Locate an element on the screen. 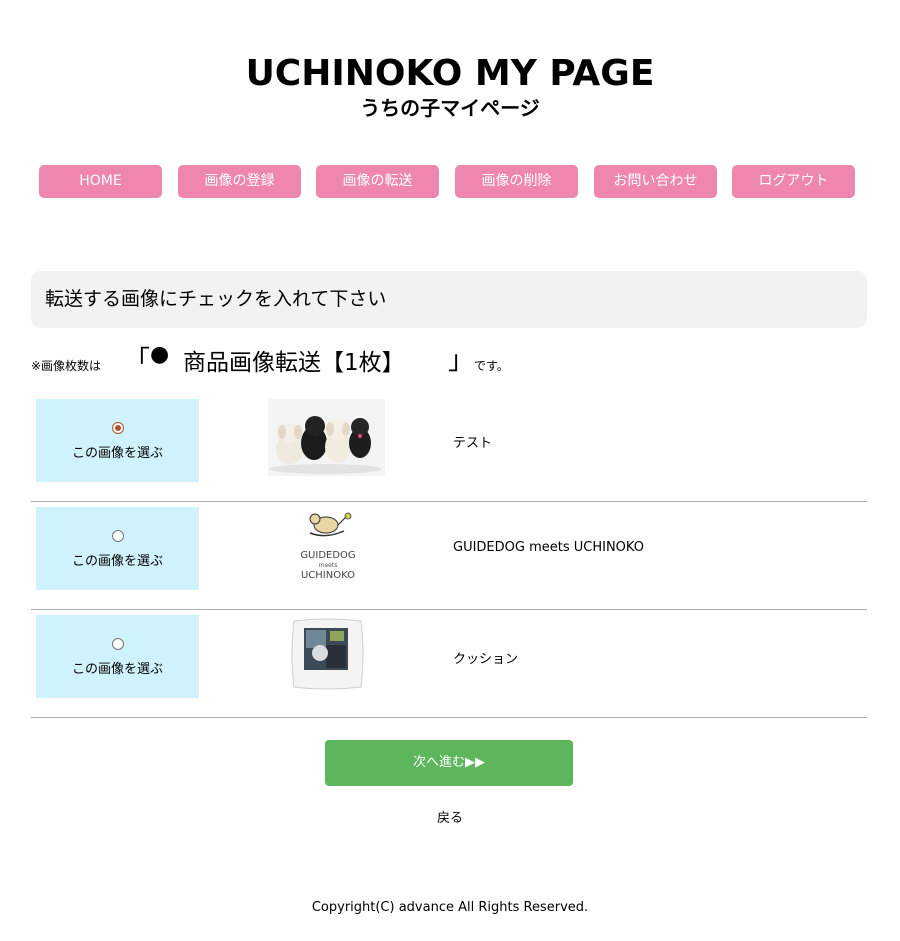  count-prefix: ※画像枚数は is located at coordinates (66, 366).